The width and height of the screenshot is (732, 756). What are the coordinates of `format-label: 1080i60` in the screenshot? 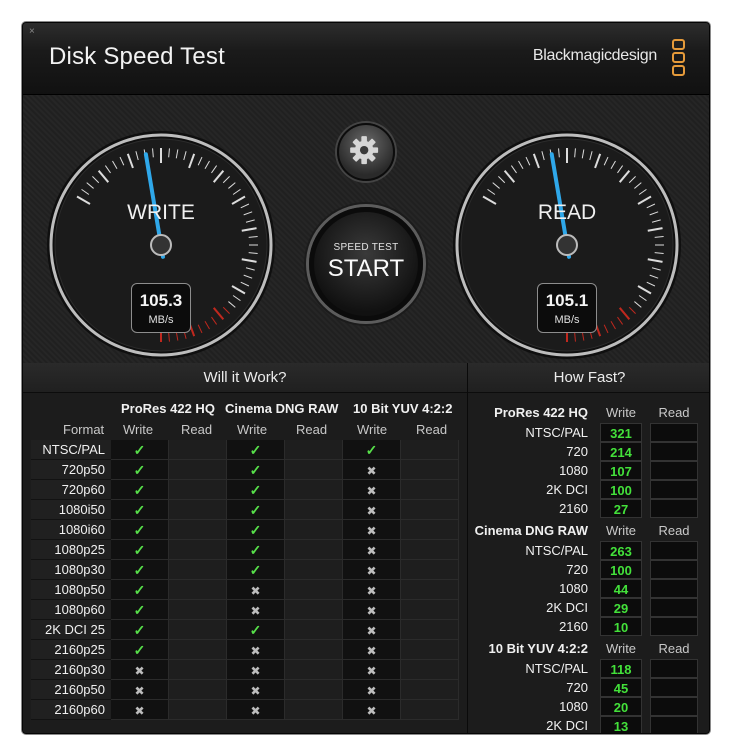 It's located at (71, 530).